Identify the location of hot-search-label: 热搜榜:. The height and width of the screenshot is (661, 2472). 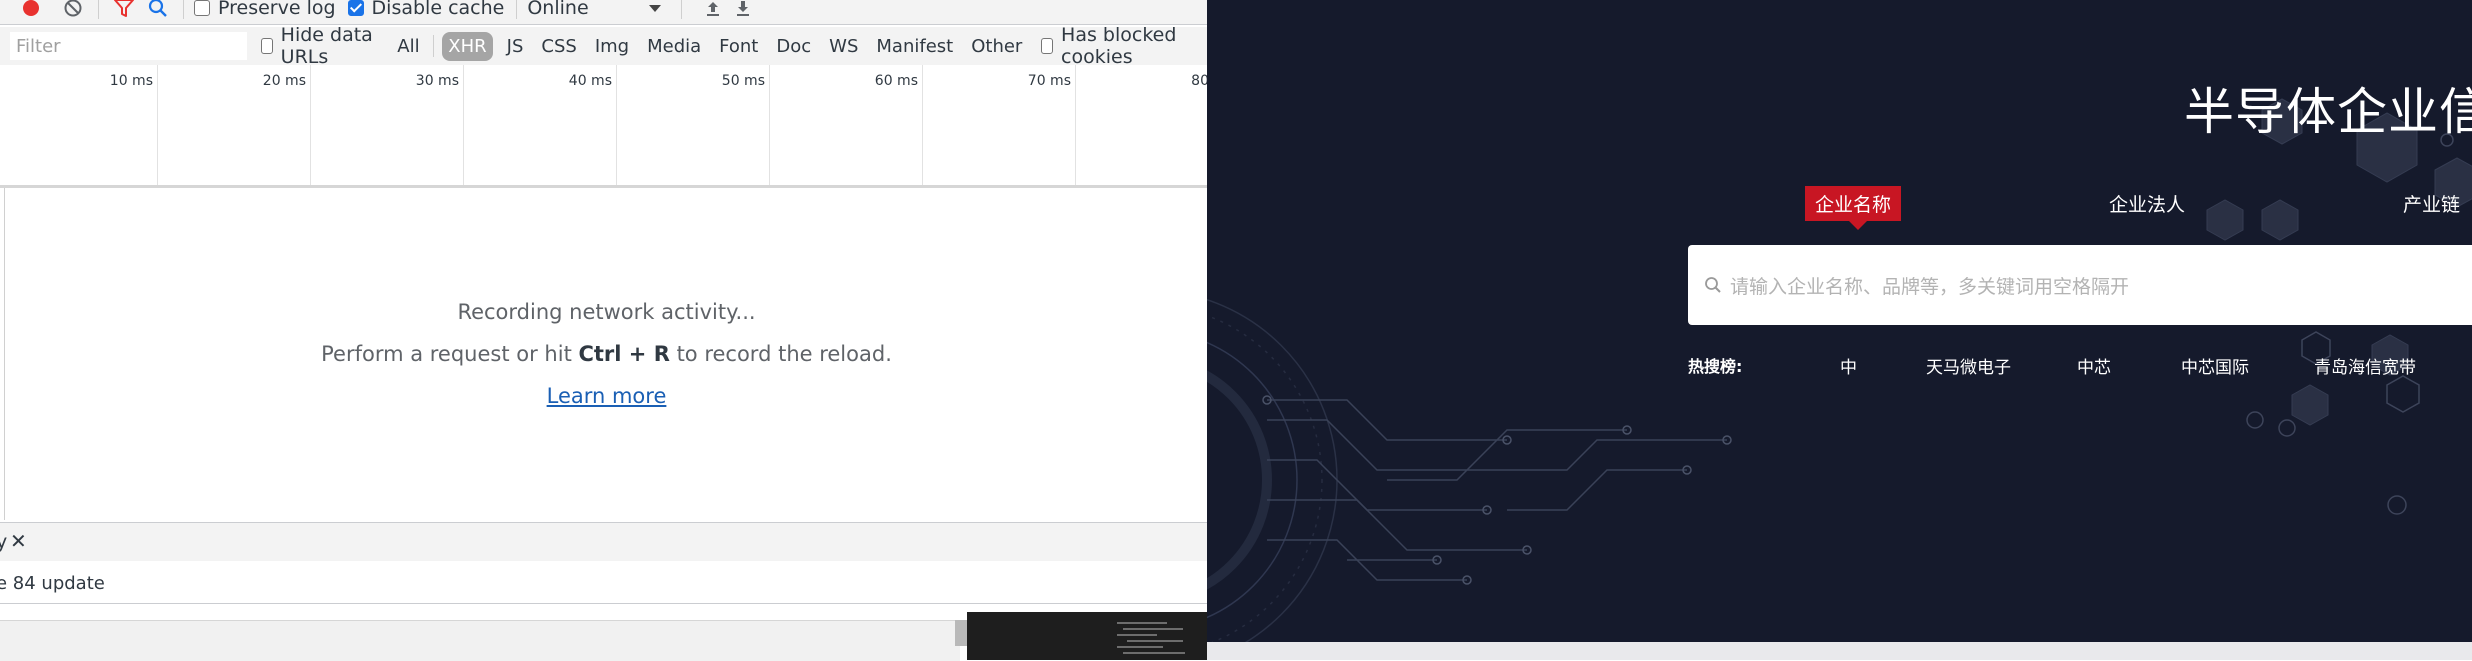
(1715, 366).